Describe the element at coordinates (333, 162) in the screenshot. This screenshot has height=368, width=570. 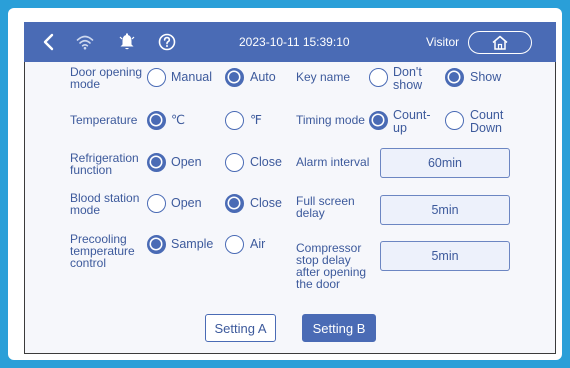
I see `alarm-interval-label: Alarm interval` at that location.